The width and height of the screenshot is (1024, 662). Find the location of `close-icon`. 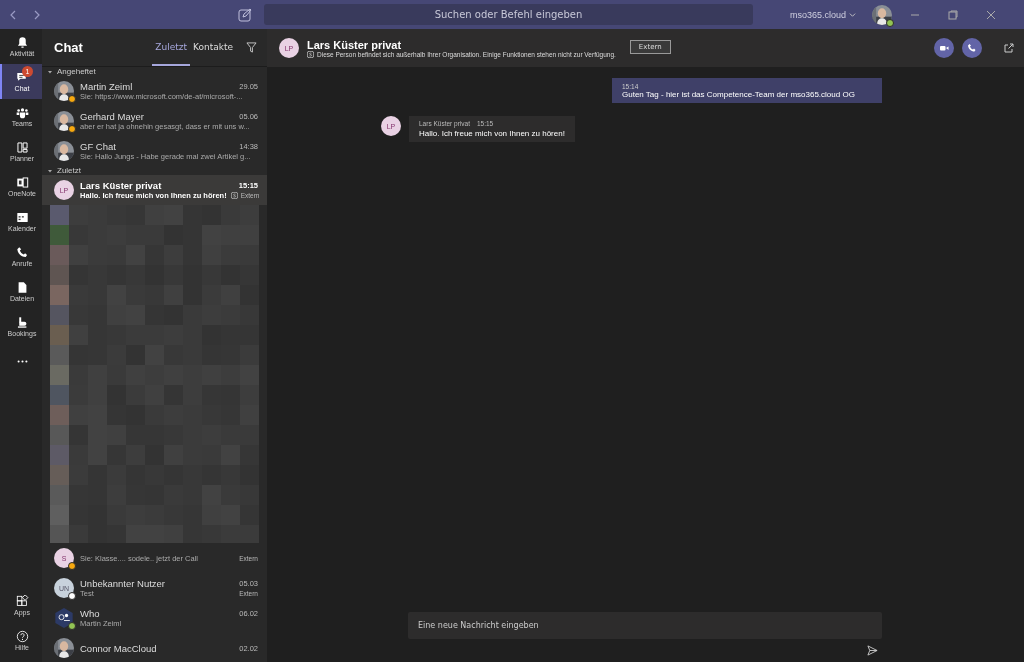

close-icon is located at coordinates (991, 14).